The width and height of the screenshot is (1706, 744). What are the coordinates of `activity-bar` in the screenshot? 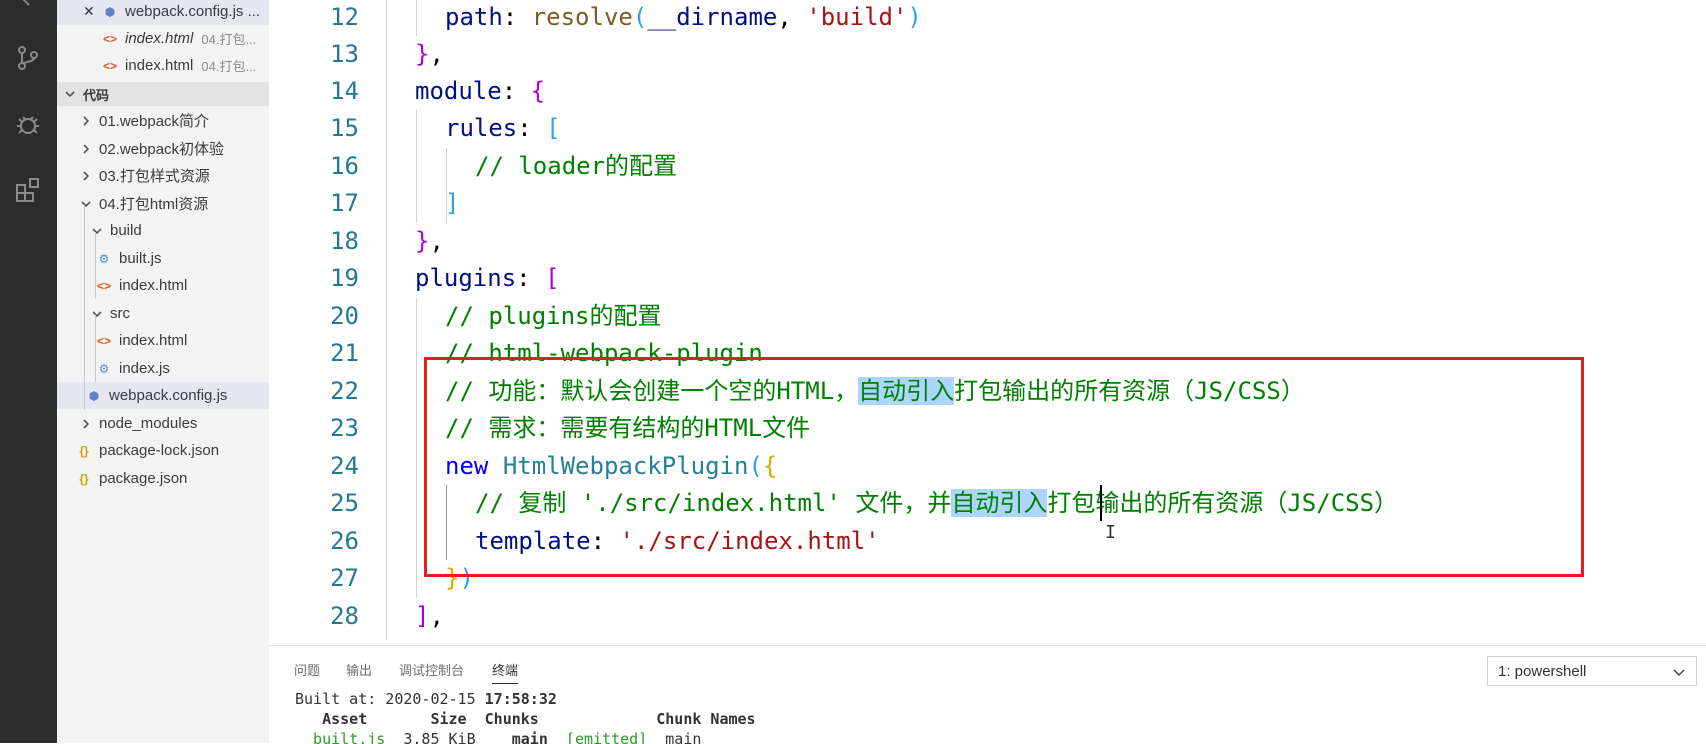 It's located at (28, 371).